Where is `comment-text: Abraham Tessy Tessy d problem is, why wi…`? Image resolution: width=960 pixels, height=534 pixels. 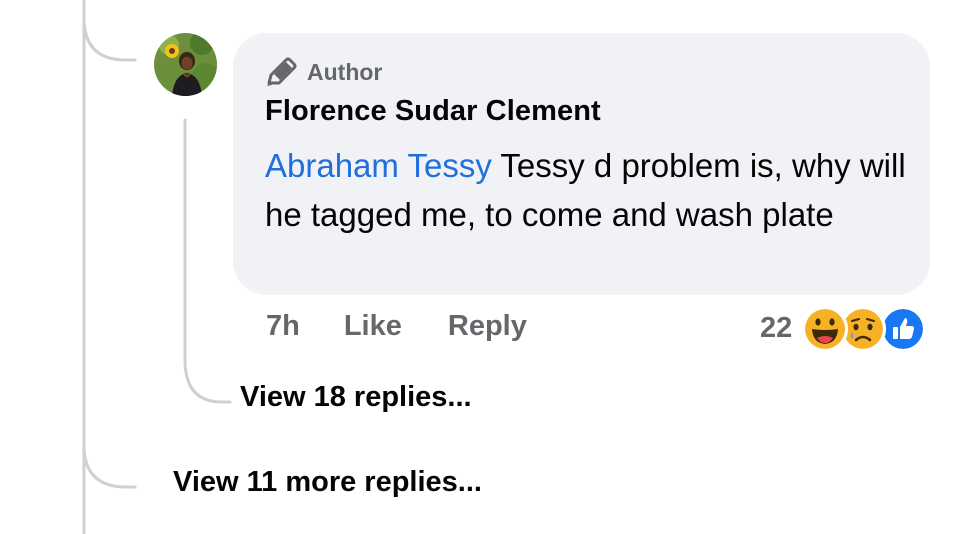
comment-text: Abraham Tessy Tessy d problem is, why wi… is located at coordinates (590, 190).